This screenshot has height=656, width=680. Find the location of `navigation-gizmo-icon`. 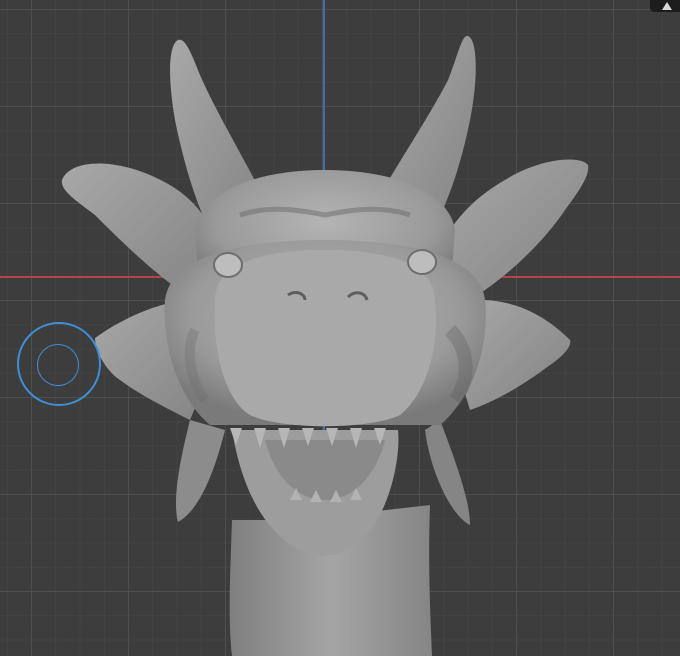

navigation-gizmo-icon is located at coordinates (665, 6).